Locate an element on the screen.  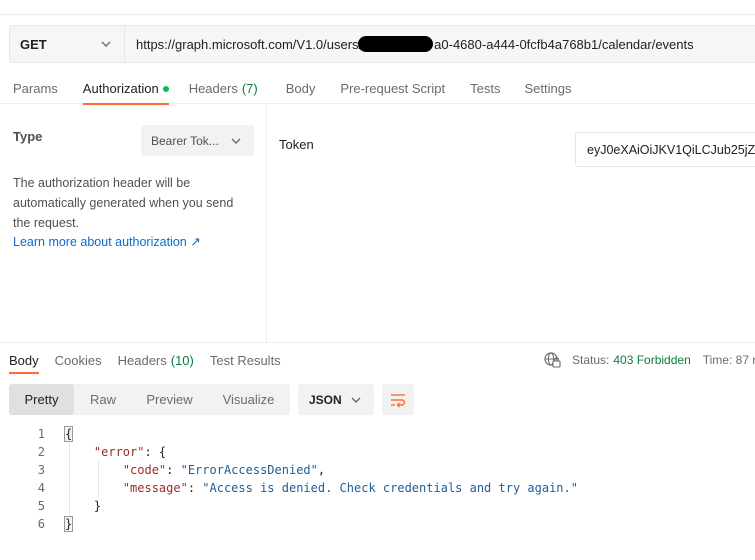
view-tab-pretty: Pretty is located at coordinates (41, 399).